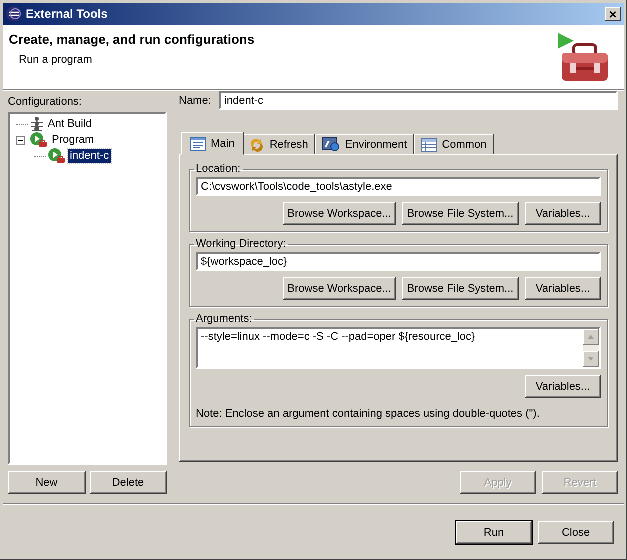 This screenshot has height=560, width=627. I want to click on close-button: Close, so click(576, 532).